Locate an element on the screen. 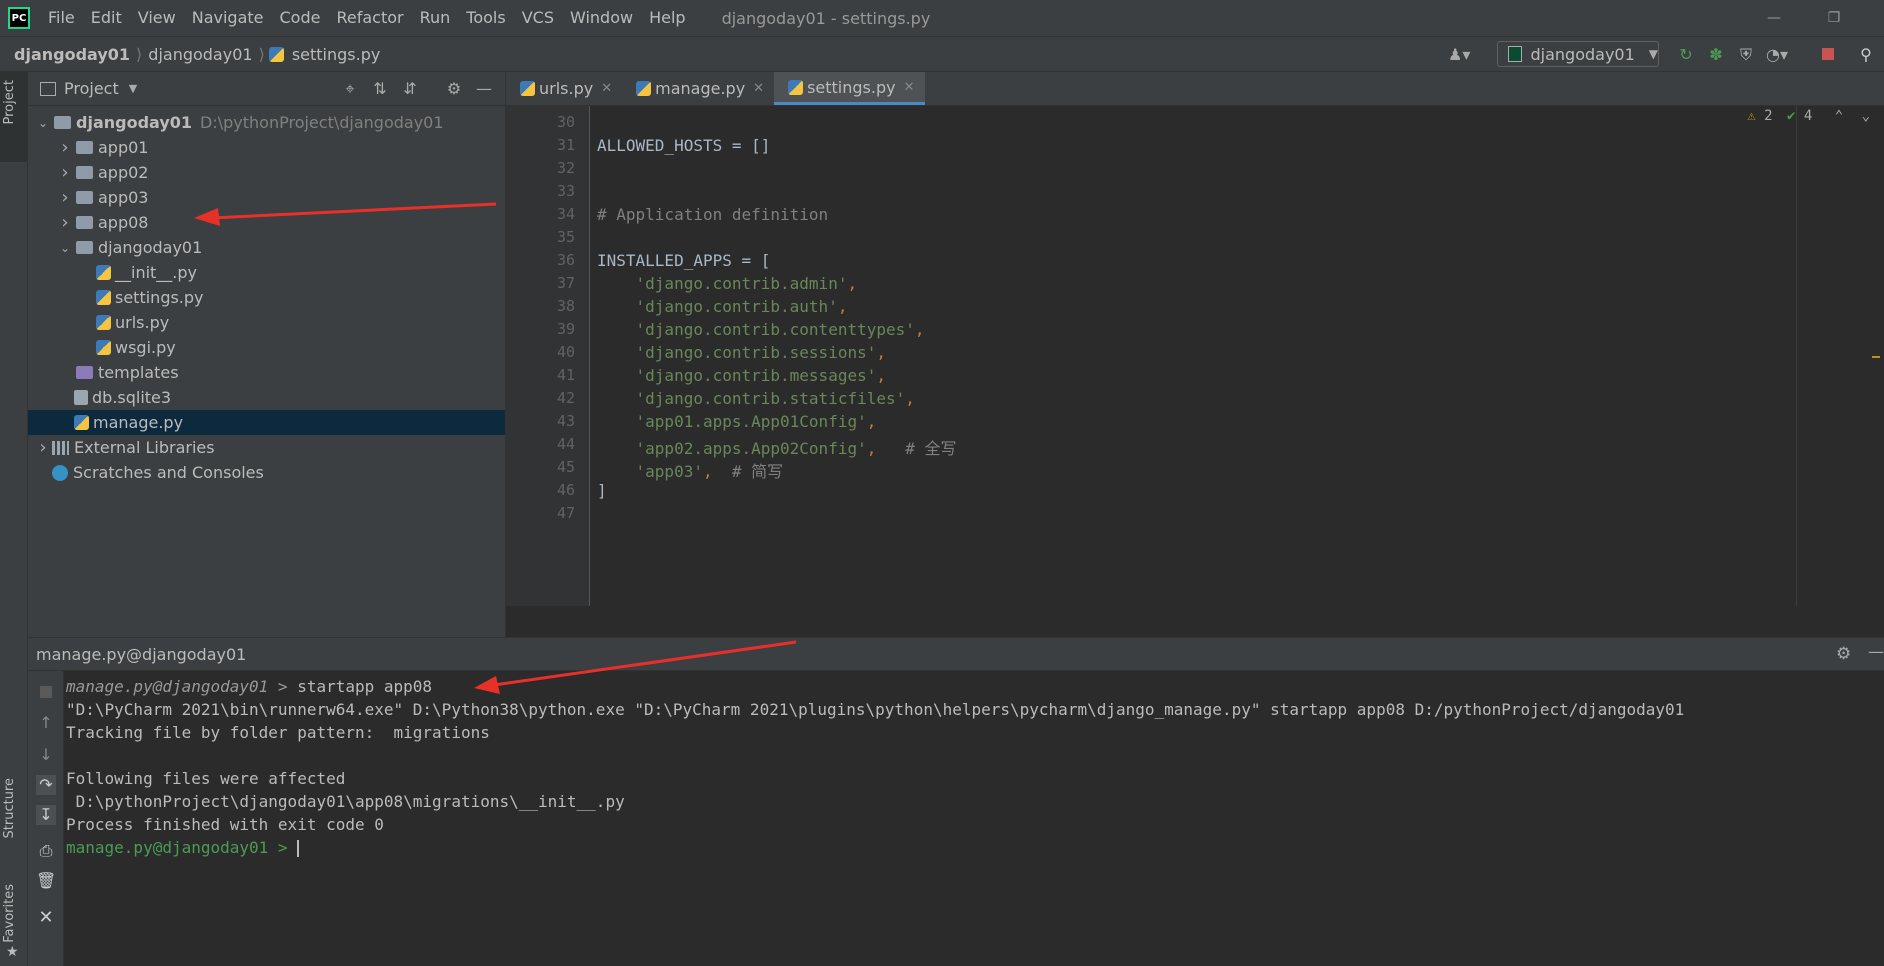 This screenshot has width=1884, height=966. tree-item: db.sqlite3 is located at coordinates (266, 397).